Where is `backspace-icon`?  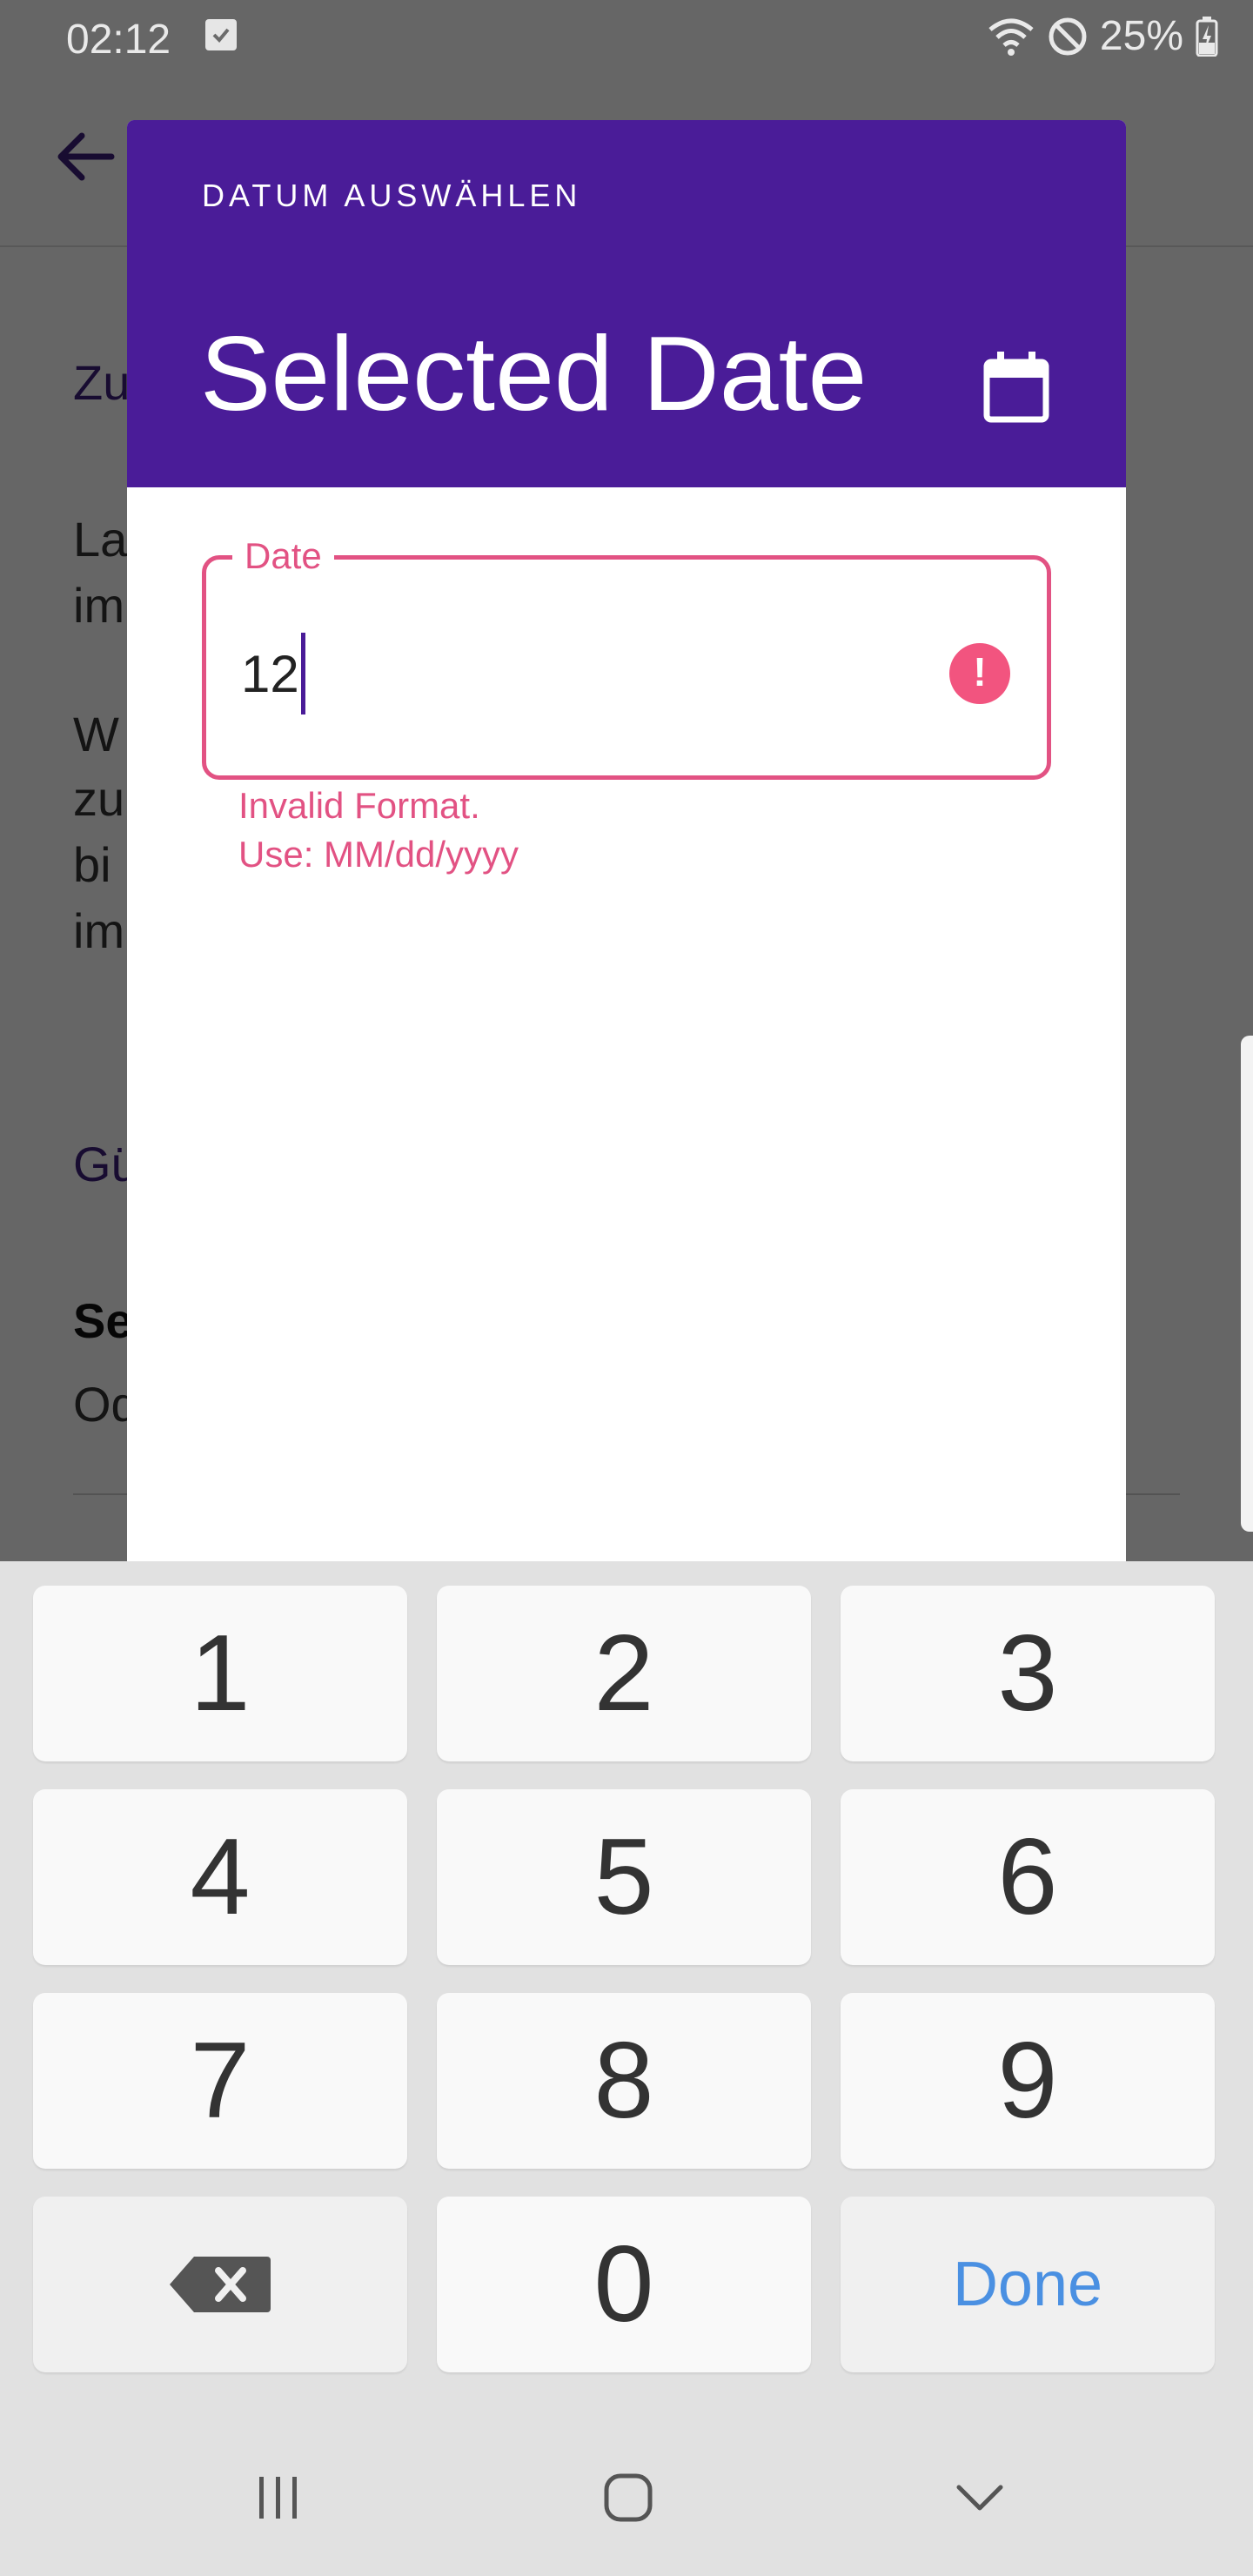 backspace-icon is located at coordinates (220, 2284).